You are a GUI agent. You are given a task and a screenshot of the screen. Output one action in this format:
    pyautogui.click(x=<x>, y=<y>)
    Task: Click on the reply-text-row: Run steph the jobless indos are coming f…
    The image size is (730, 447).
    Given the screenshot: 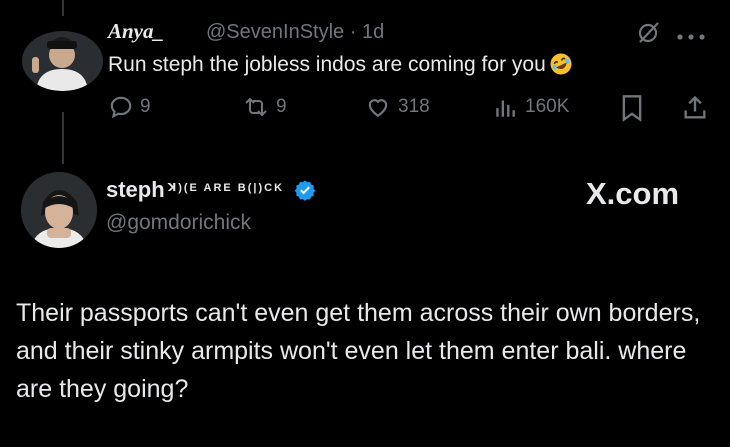 What is the action you would take?
    pyautogui.click(x=341, y=64)
    